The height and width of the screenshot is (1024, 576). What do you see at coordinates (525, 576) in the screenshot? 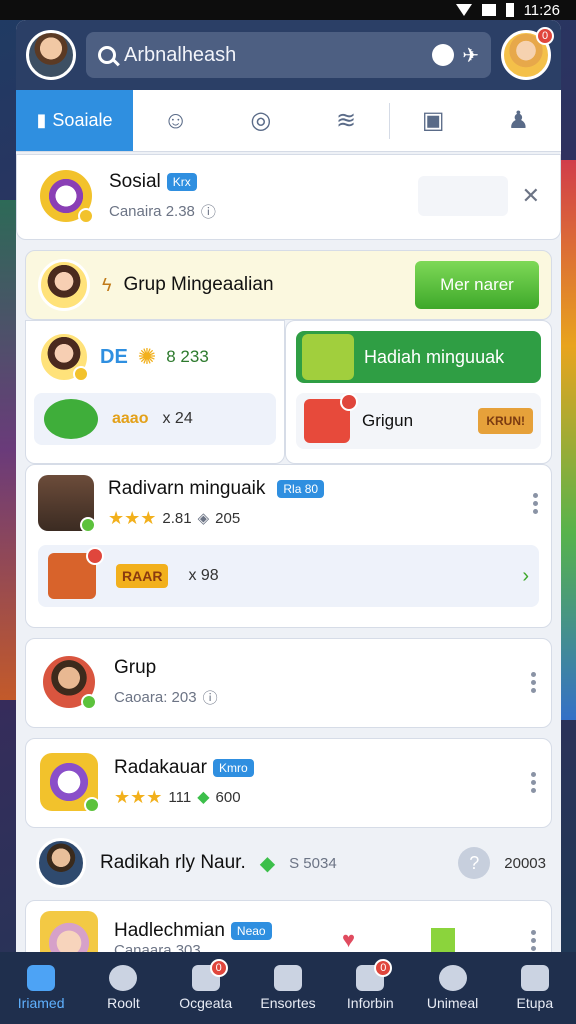
I see `chevron-right-icon: ›` at bounding box center [525, 576].